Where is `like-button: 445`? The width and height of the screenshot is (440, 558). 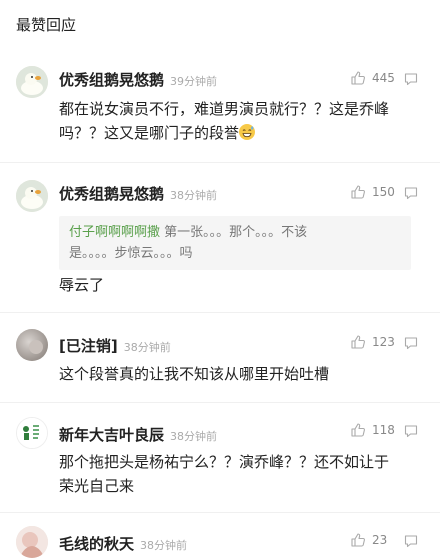
like-button: 445 is located at coordinates (372, 78).